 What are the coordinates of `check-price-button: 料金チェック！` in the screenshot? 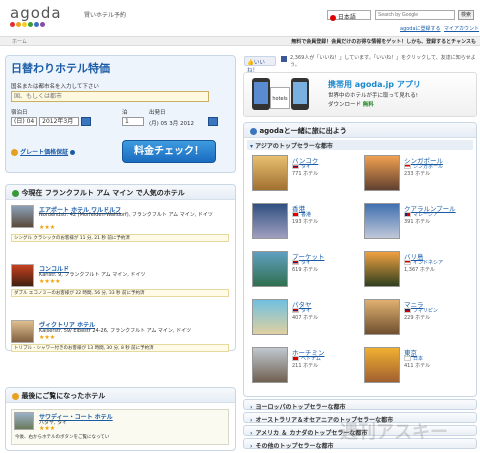 It's located at (169, 151).